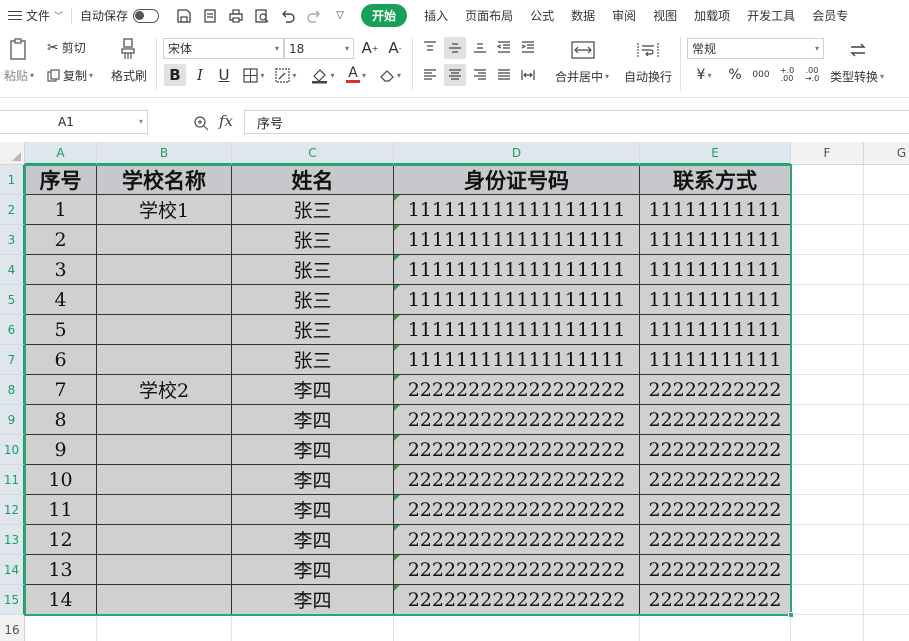 Image resolution: width=909 pixels, height=641 pixels. What do you see at coordinates (128, 49) in the screenshot?
I see `brush-icon` at bounding box center [128, 49].